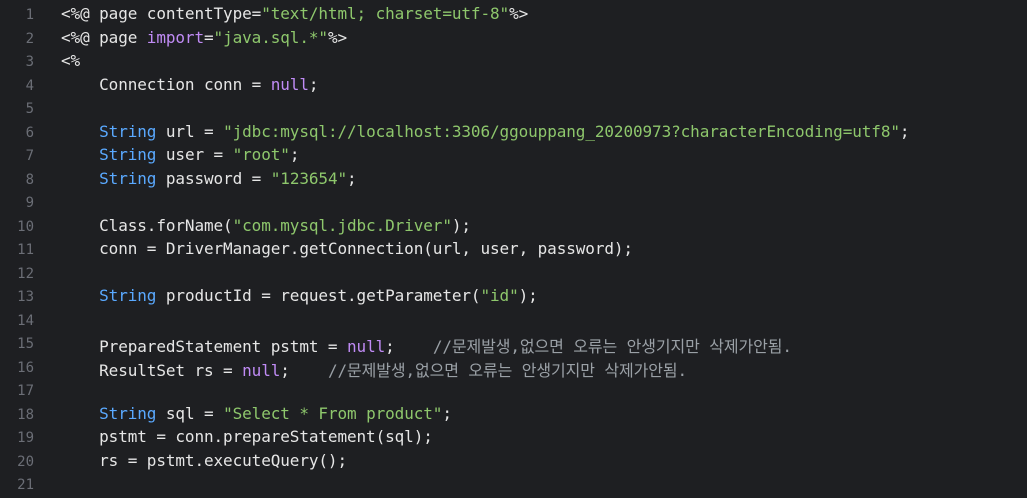 The width and height of the screenshot is (1027, 498). Describe the element at coordinates (29, 62) in the screenshot. I see `line-number: 3` at that location.